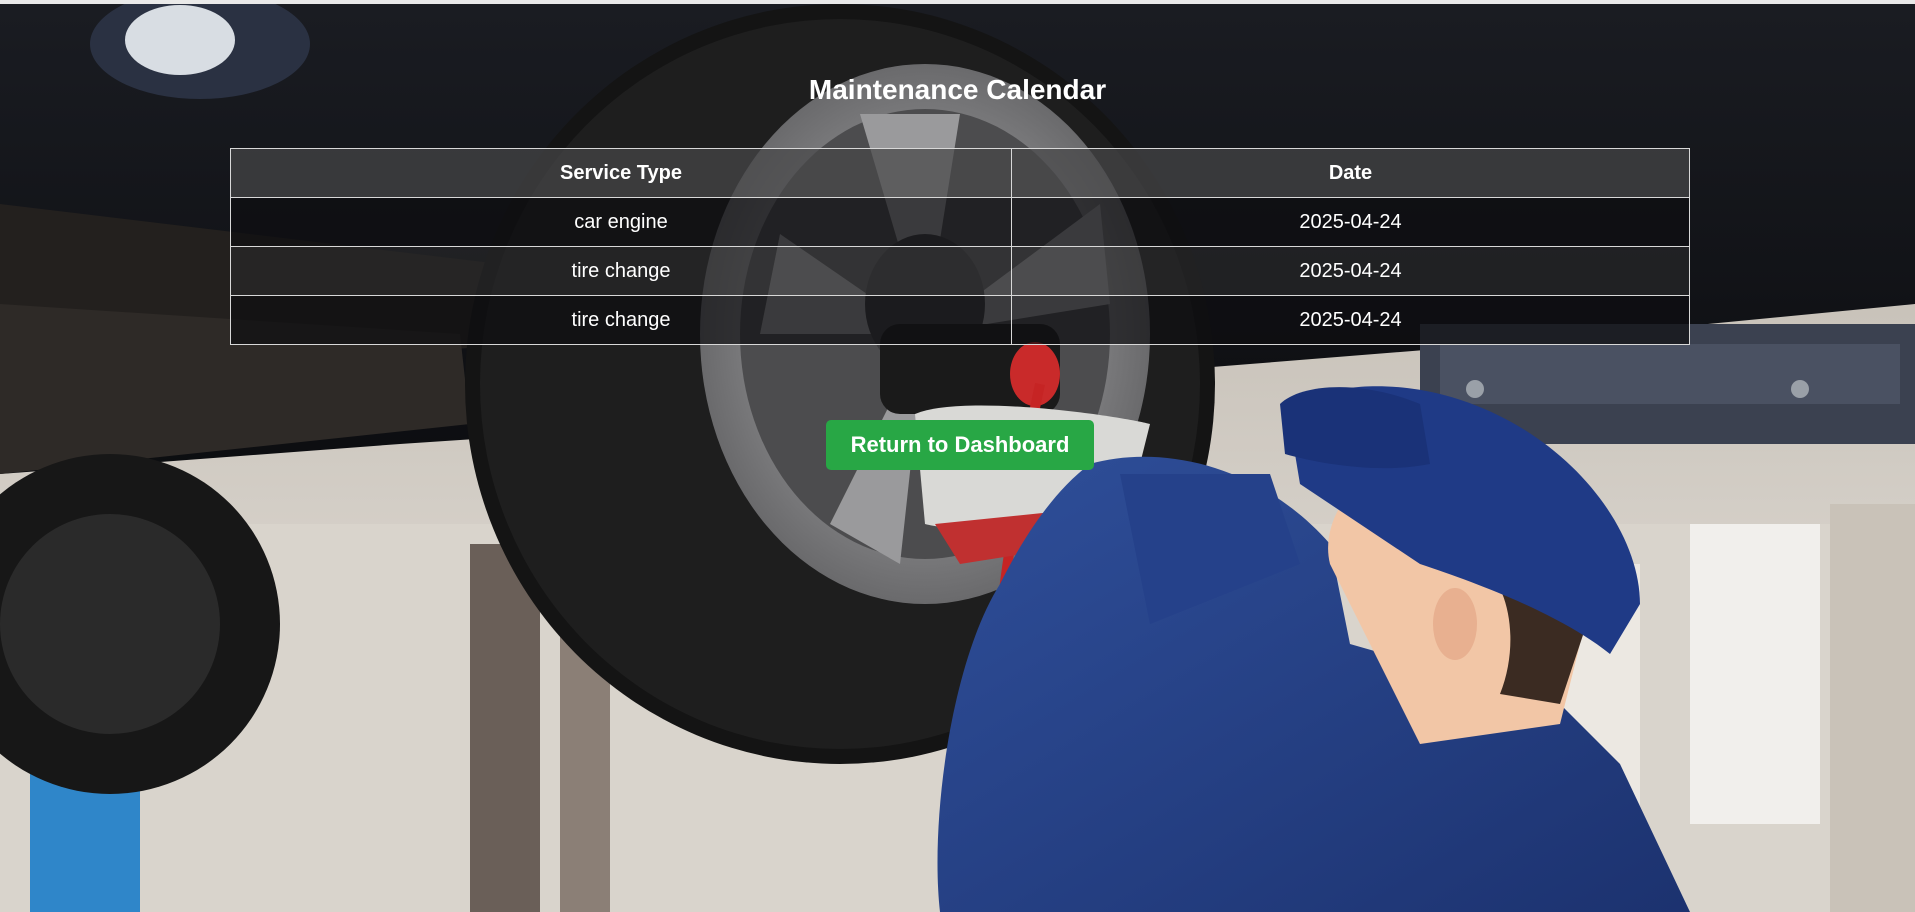 Image resolution: width=1915 pixels, height=912 pixels. I want to click on return-to-dashboard-button: Return to Dashboard, so click(960, 445).